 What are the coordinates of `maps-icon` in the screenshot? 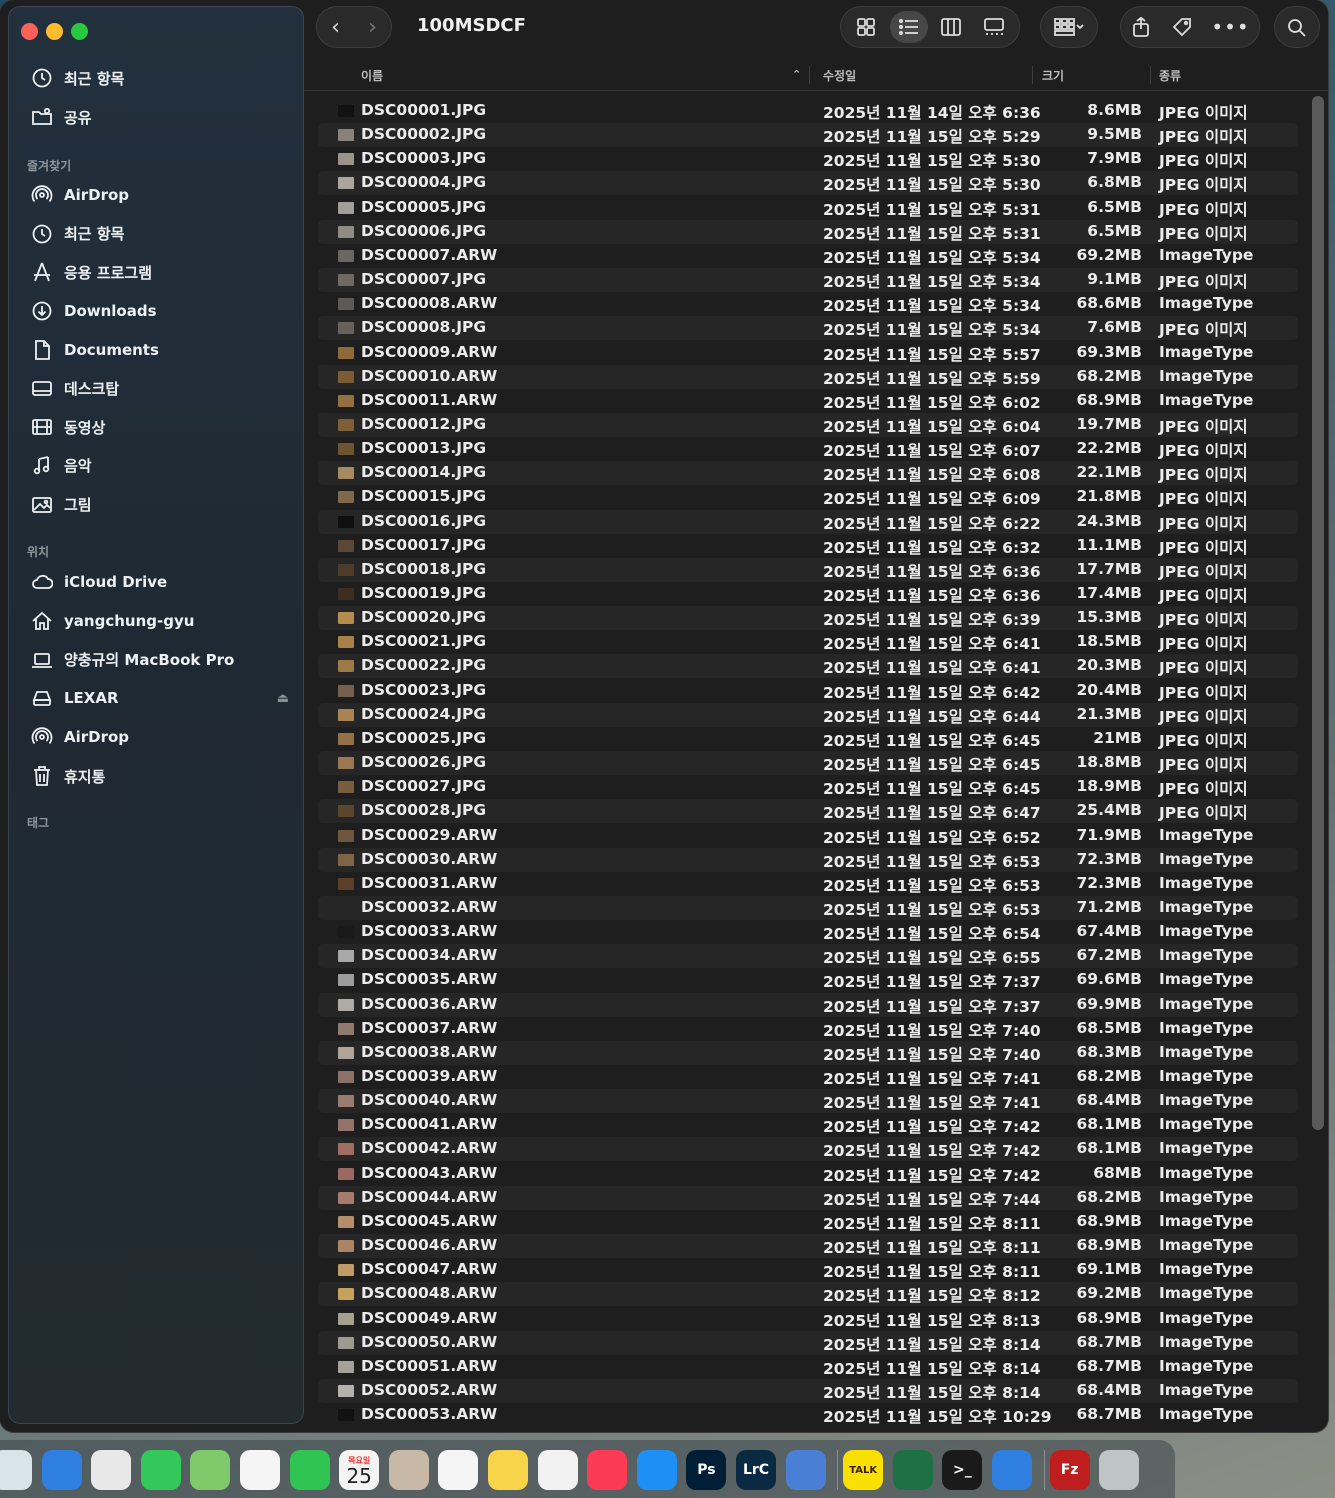 It's located at (210, 1470).